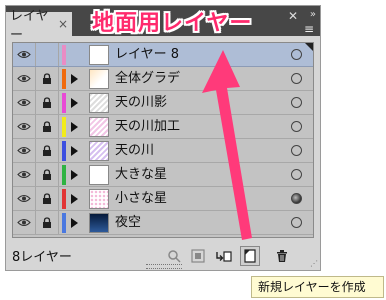 This screenshot has width=386, height=300. What do you see at coordinates (141, 198) in the screenshot?
I see `layer-name: 小さな星` at bounding box center [141, 198].